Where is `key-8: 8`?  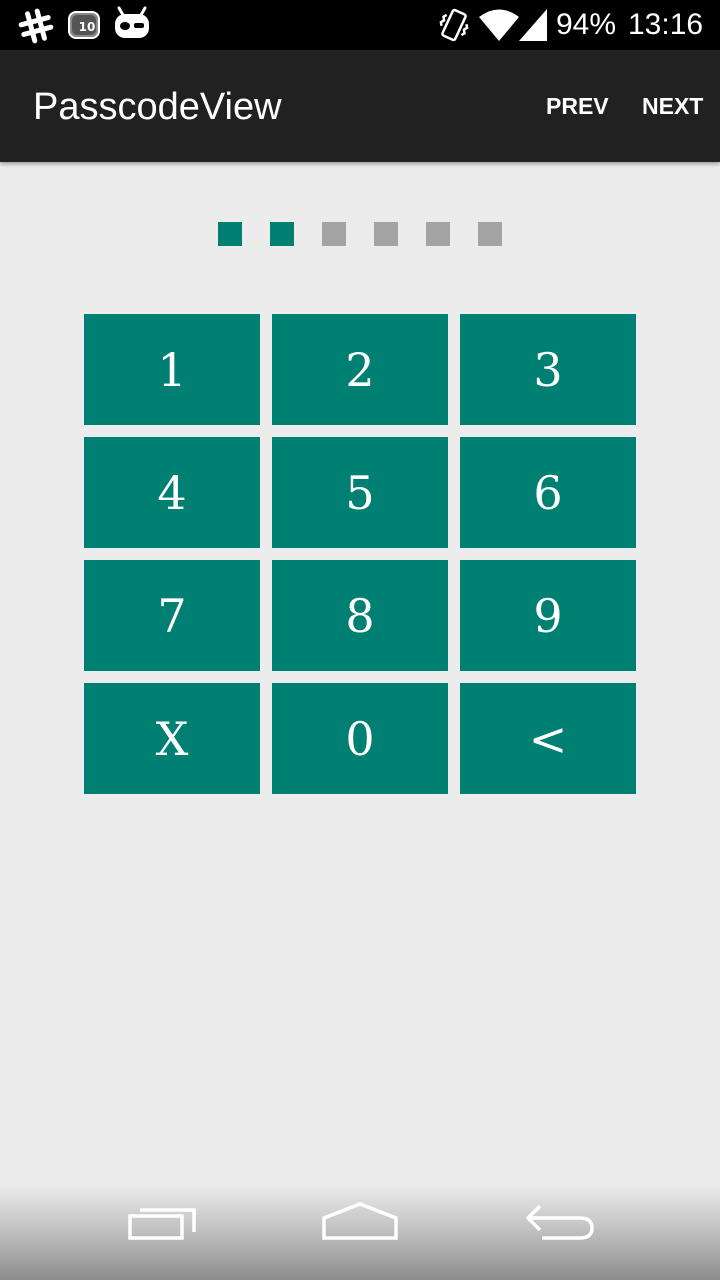 key-8: 8 is located at coordinates (360, 615).